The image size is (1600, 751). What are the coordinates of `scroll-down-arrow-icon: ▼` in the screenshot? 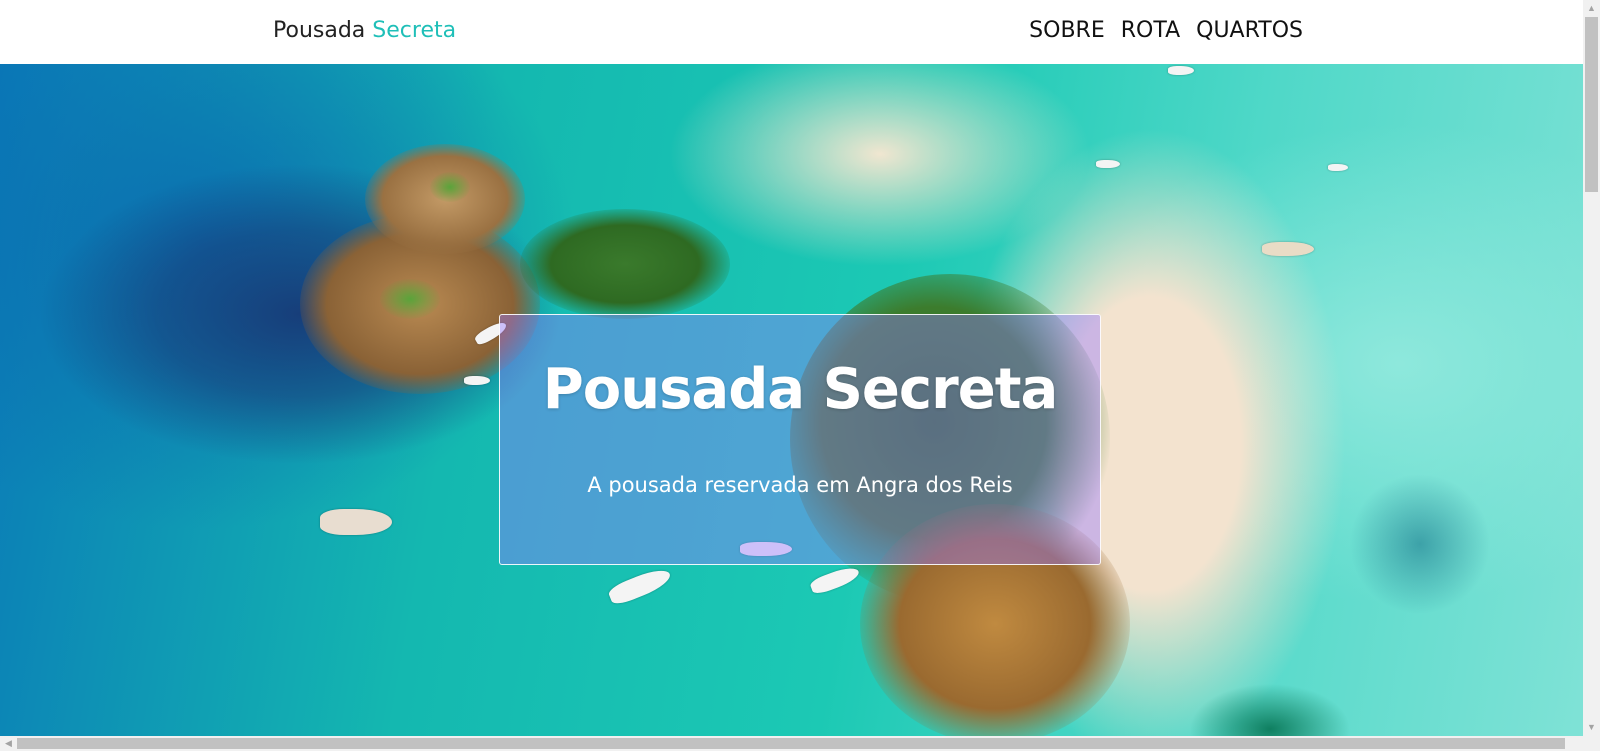 It's located at (1591, 727).